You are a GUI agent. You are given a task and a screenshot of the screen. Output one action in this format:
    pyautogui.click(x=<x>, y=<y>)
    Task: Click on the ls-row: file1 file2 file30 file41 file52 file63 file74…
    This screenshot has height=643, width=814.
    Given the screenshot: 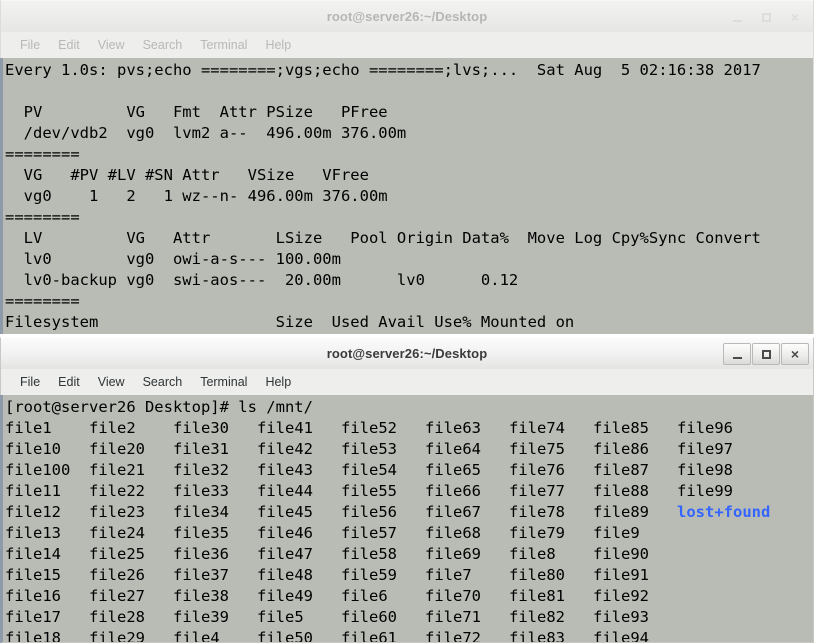 What is the action you would take?
    pyautogui.click(x=409, y=428)
    